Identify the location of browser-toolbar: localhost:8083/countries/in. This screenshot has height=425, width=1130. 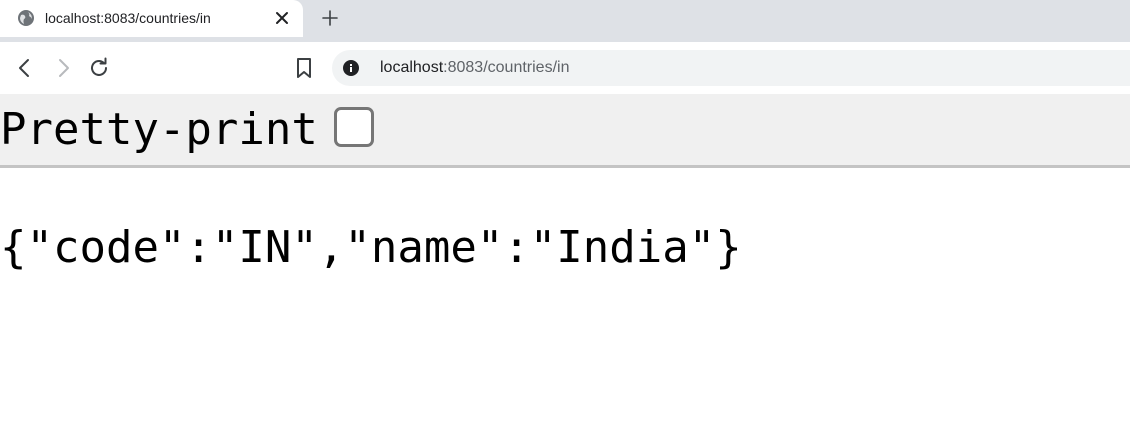
(565, 68).